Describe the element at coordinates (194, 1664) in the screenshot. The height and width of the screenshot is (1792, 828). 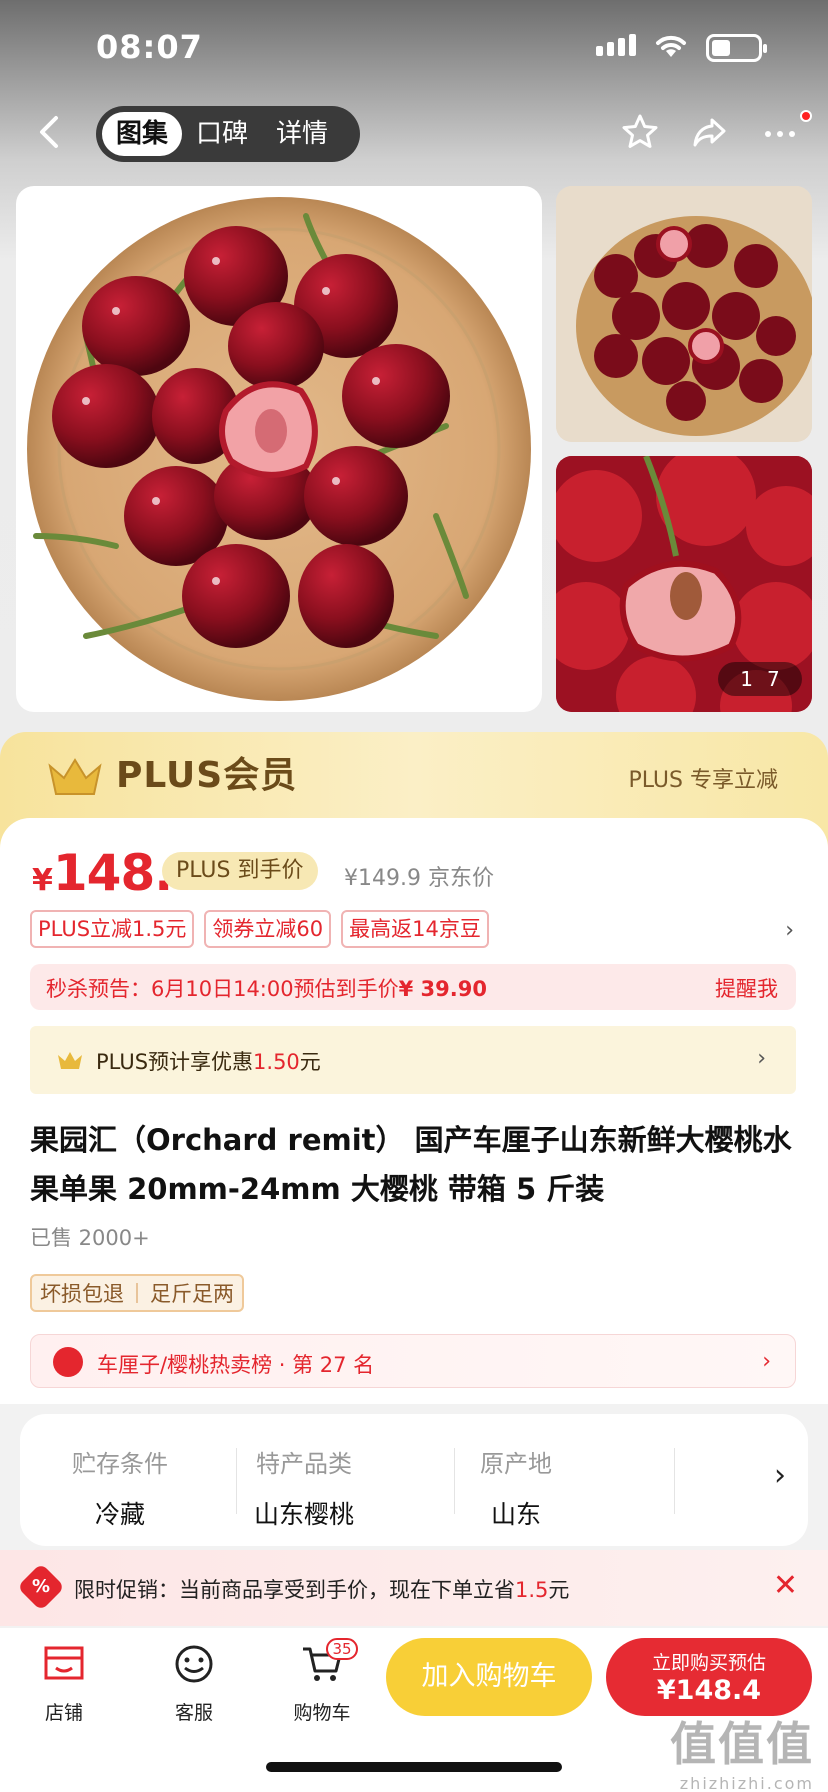
I see `service-icon` at that location.